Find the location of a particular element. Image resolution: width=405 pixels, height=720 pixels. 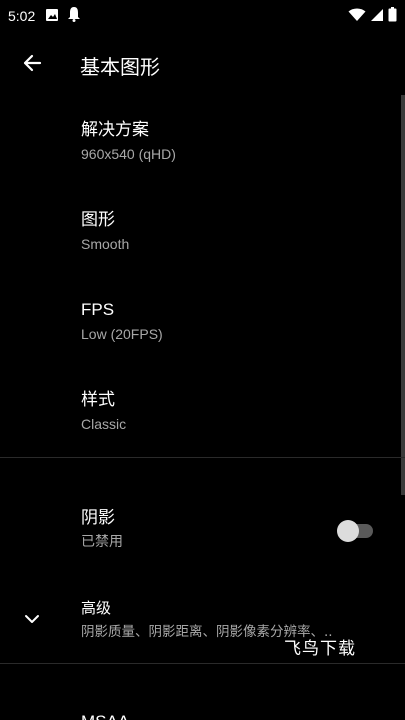

pref-msaa: MSAA is located at coordinates (202, 715).